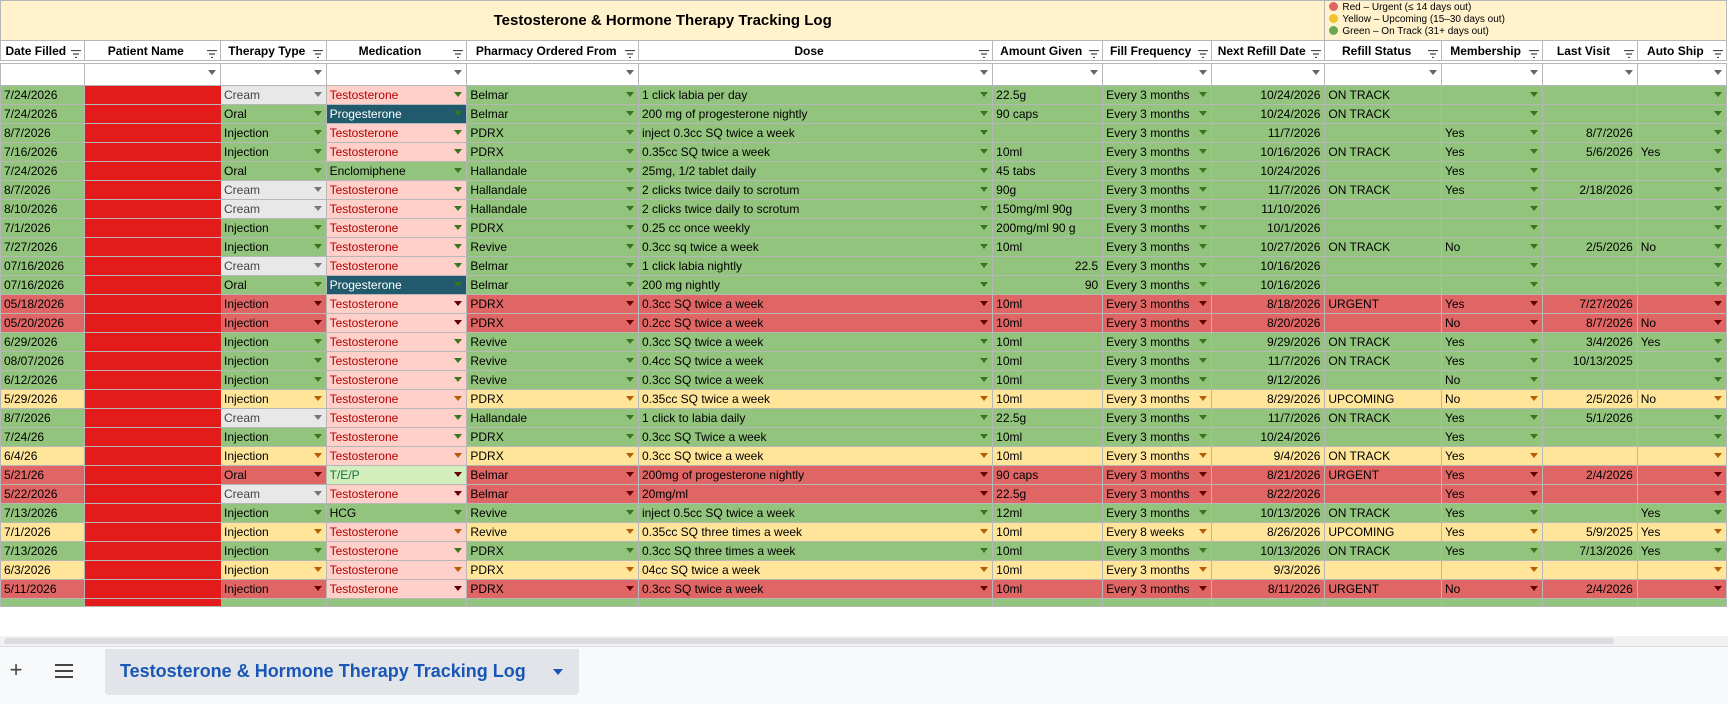 Image resolution: width=1728 pixels, height=704 pixels. What do you see at coordinates (1268, 380) in the screenshot?
I see `cell-next: 9/12/2026` at bounding box center [1268, 380].